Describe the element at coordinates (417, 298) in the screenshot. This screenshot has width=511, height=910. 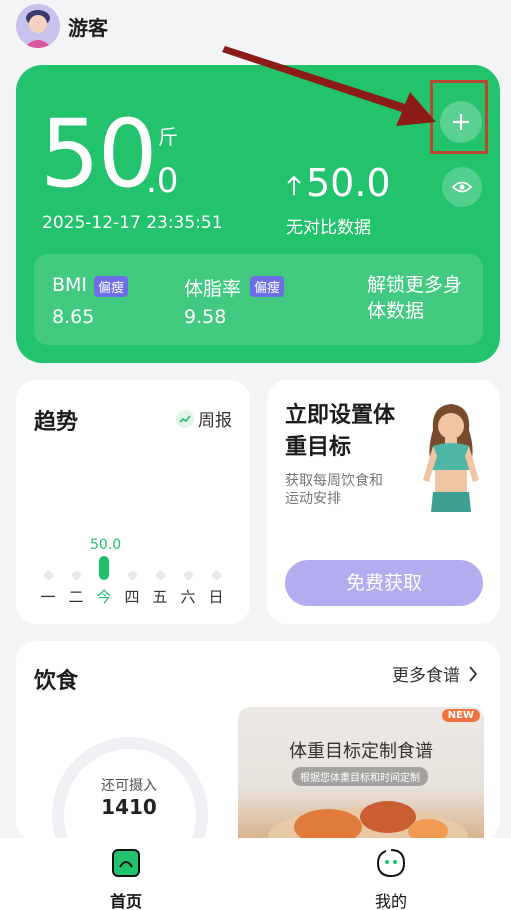
I see `unlock-more-data: 解锁更多身体数据` at that location.